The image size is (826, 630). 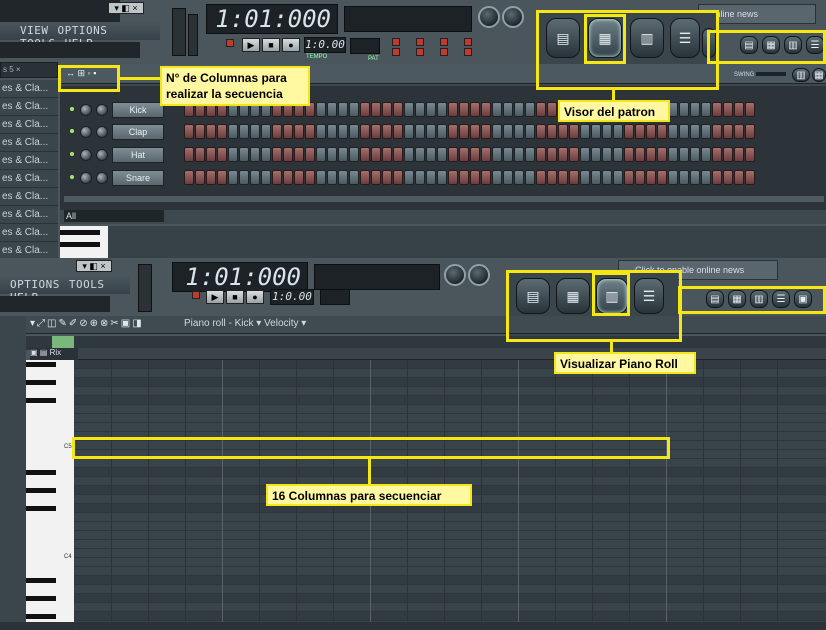 I want to click on pattern-song-switch, so click(x=230, y=43).